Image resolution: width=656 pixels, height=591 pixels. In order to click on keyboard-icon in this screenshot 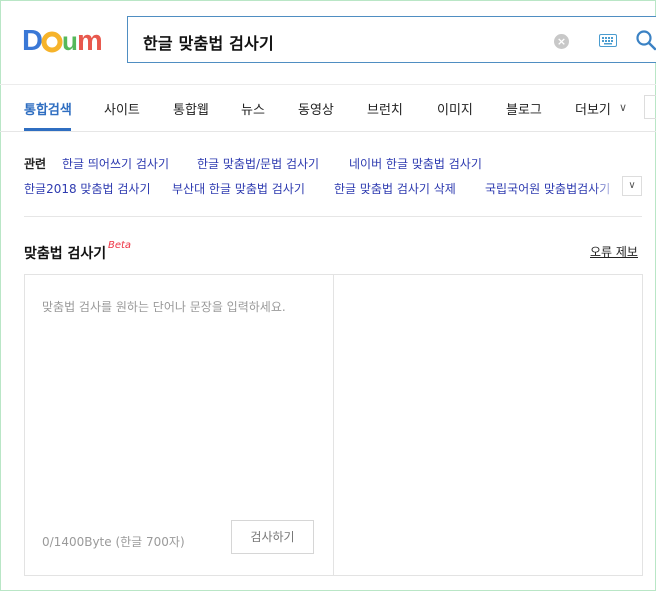, I will do `click(608, 40)`.